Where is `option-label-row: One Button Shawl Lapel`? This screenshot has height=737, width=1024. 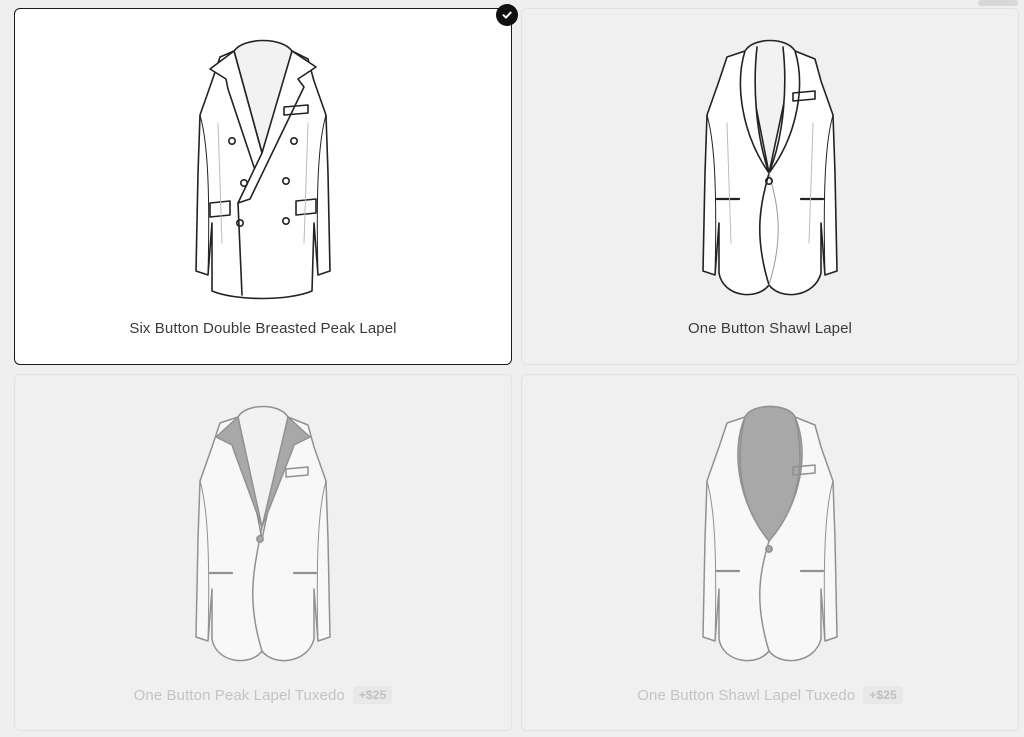 option-label-row: One Button Shawl Lapel is located at coordinates (770, 328).